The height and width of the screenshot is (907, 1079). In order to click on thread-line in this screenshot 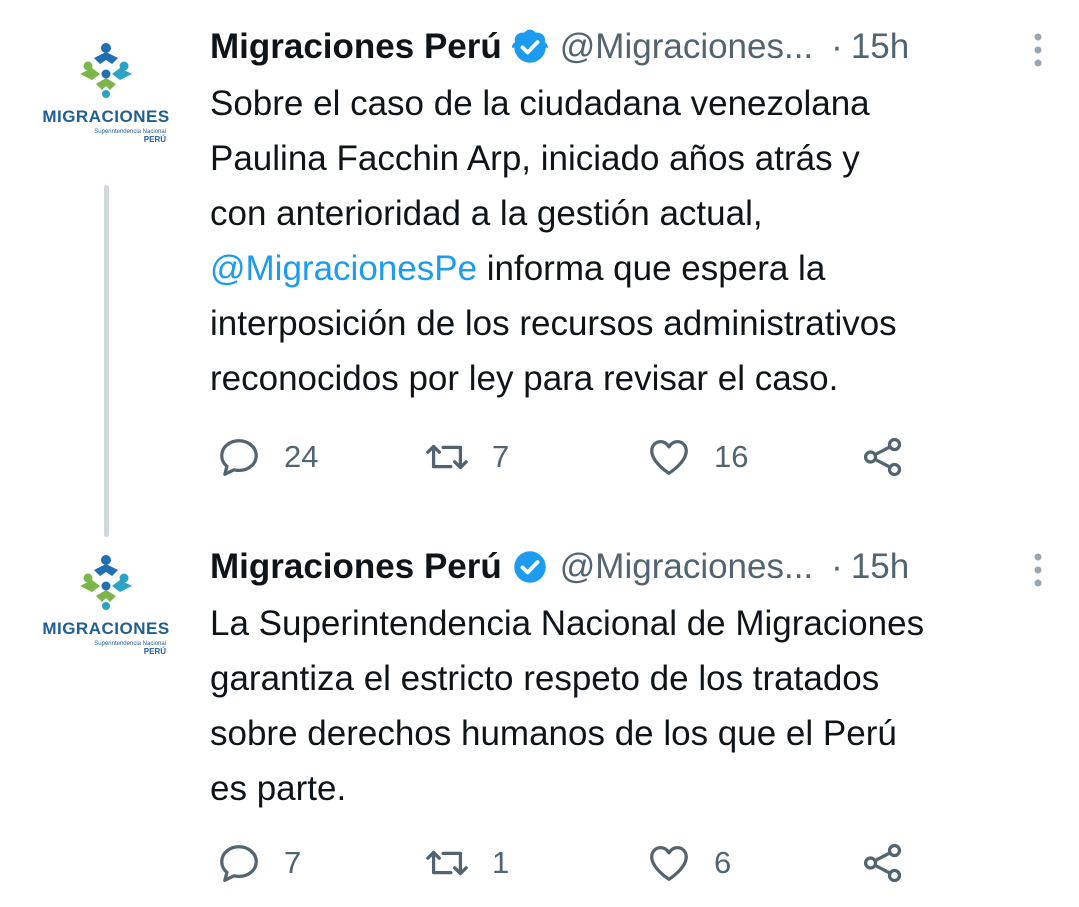, I will do `click(106, 361)`.